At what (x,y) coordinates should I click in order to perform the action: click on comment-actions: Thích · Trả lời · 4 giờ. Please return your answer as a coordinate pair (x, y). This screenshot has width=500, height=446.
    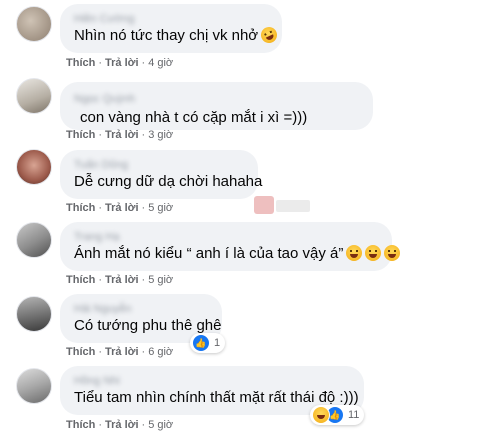
    Looking at the image, I should click on (119, 63).